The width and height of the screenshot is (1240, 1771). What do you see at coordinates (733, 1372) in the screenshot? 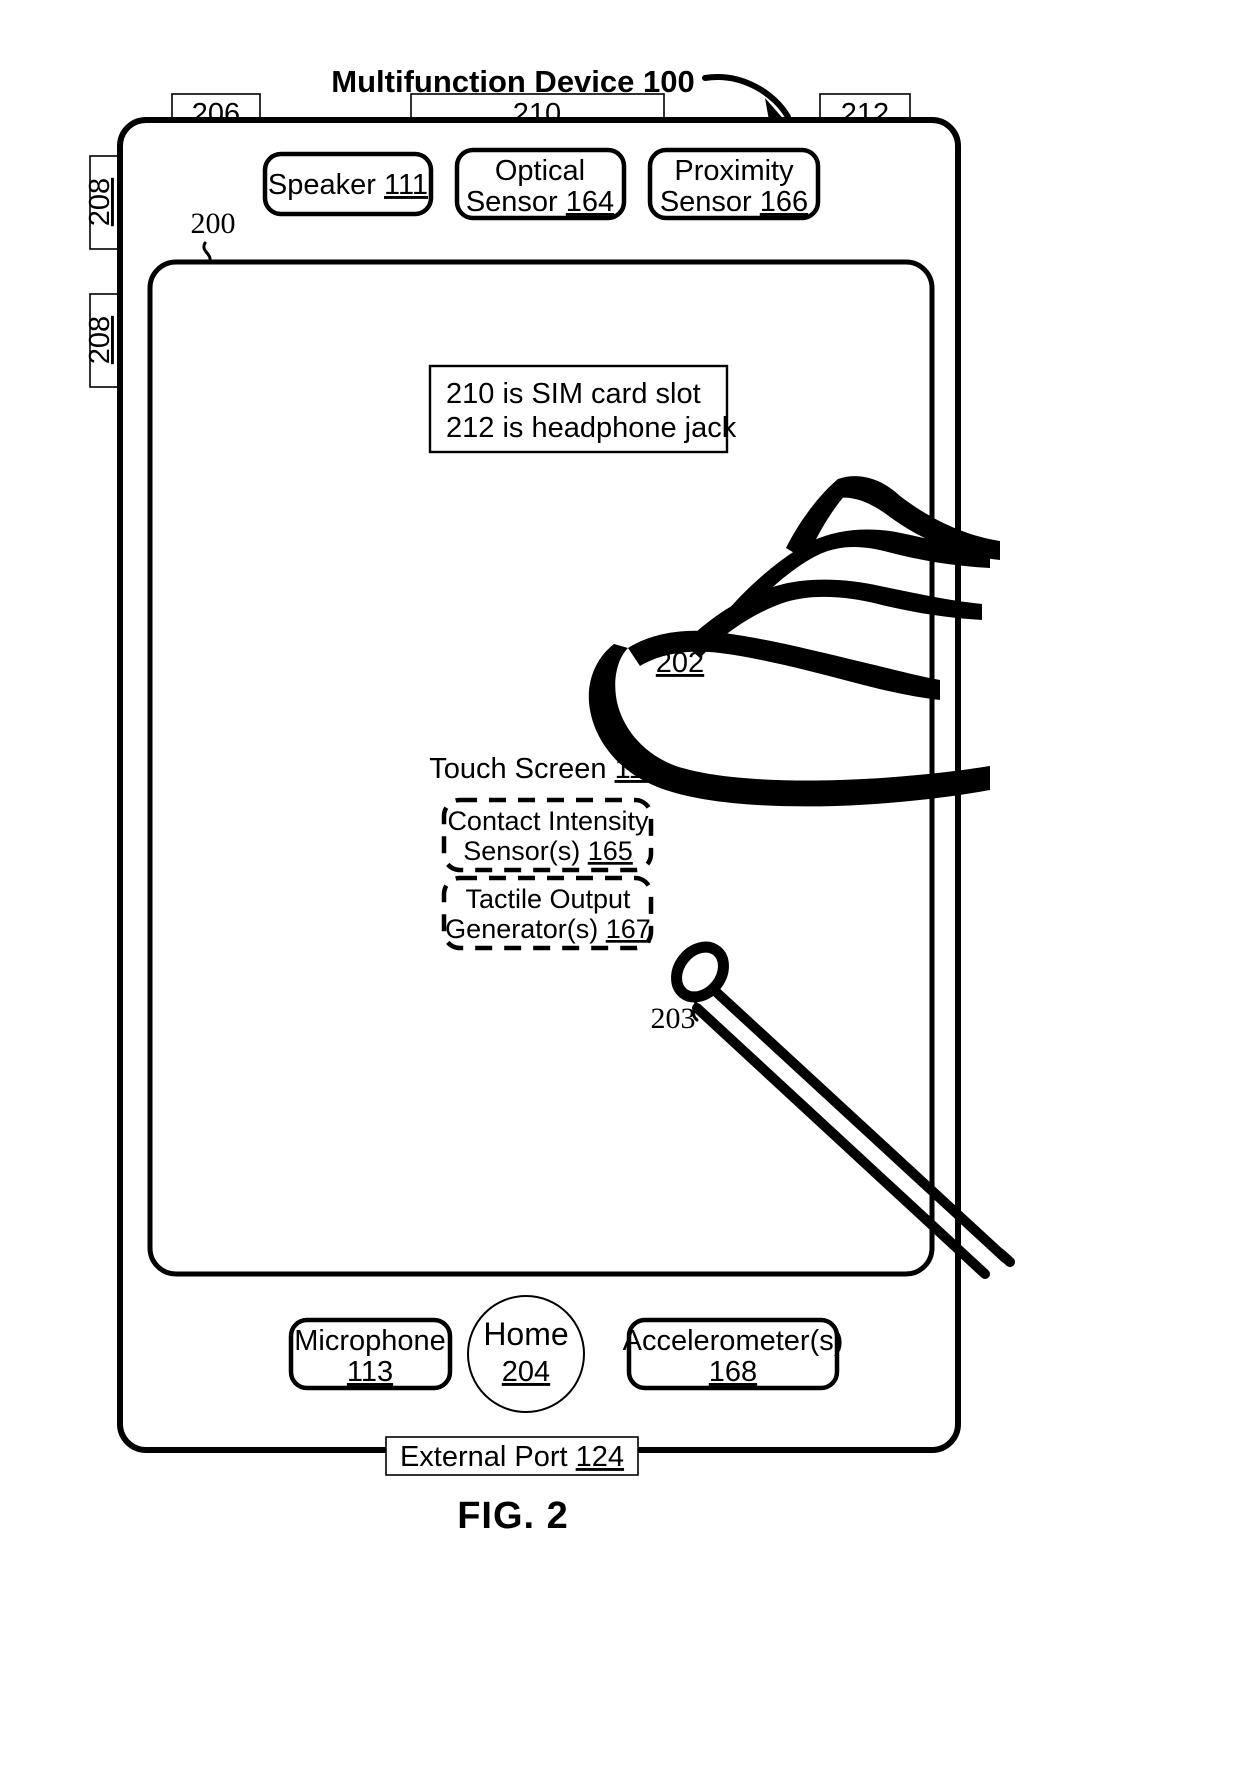
I see `accelerometers-ref: 168` at bounding box center [733, 1372].